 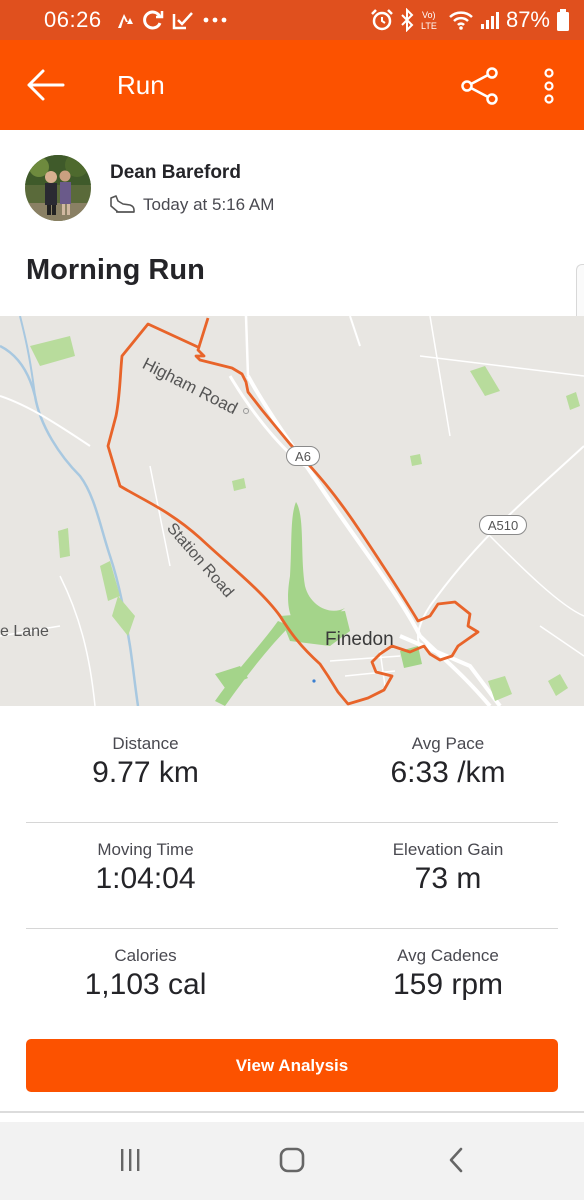 I want to click on stat-value: 9.77 km, so click(x=145, y=772).